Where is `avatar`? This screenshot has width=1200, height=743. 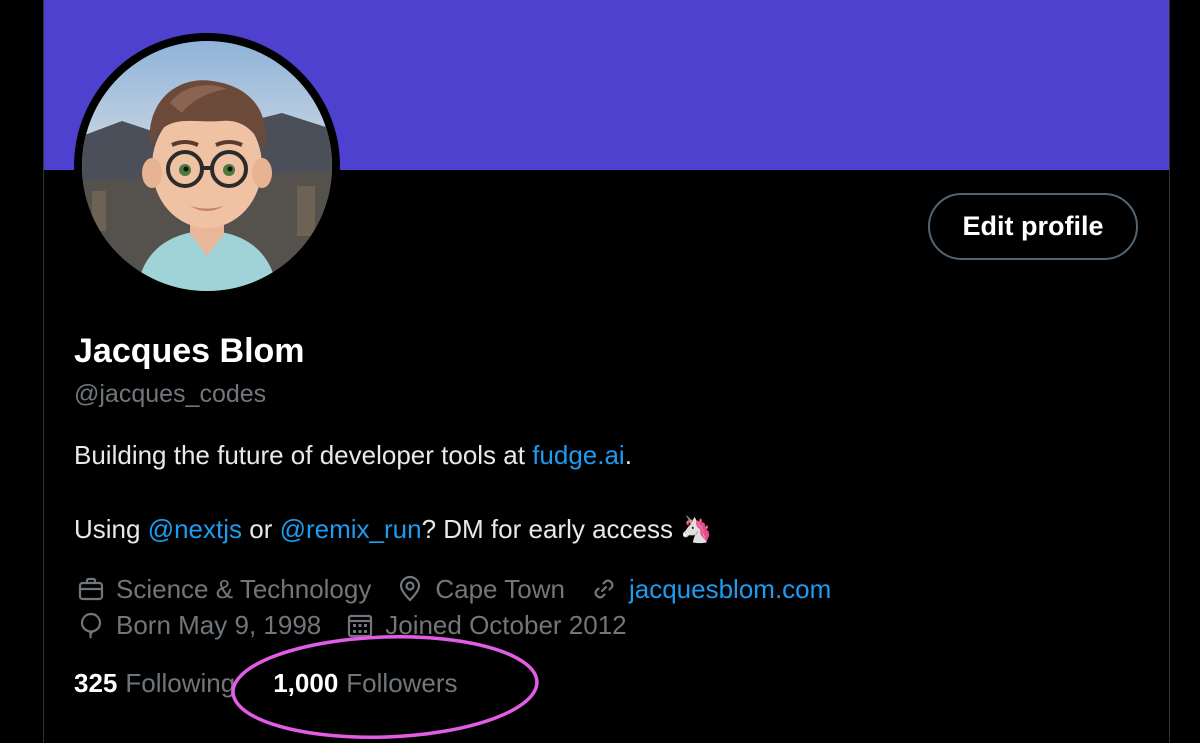 avatar is located at coordinates (207, 166).